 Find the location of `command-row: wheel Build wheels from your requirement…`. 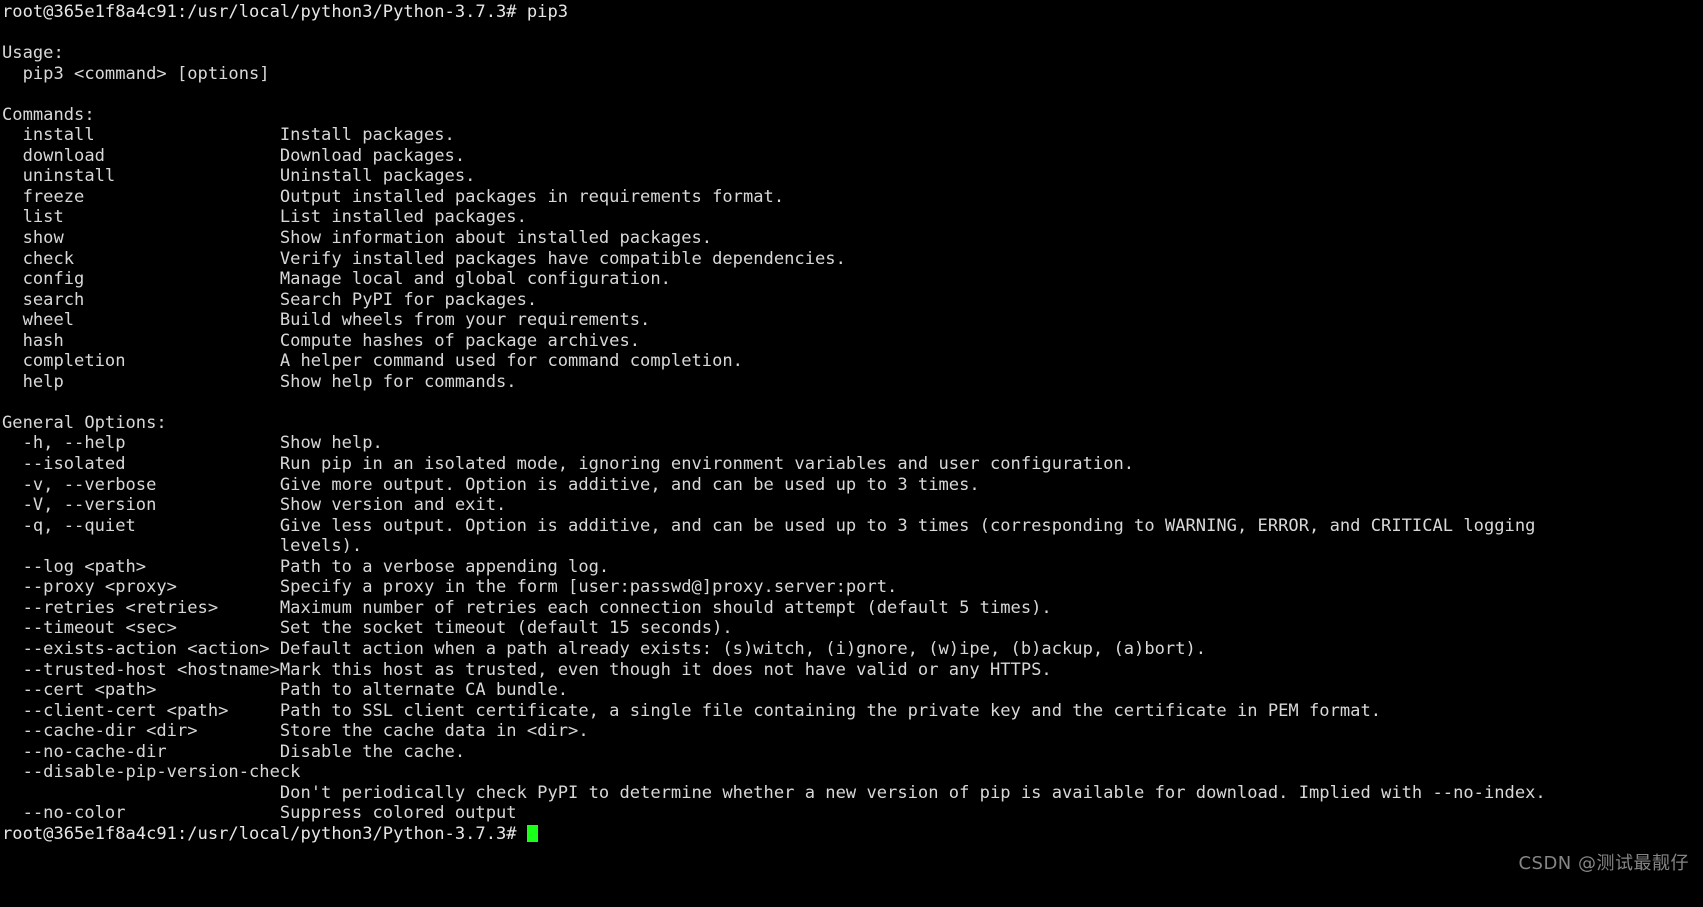

command-row: wheel Build wheels from your requirement… is located at coordinates (326, 320).